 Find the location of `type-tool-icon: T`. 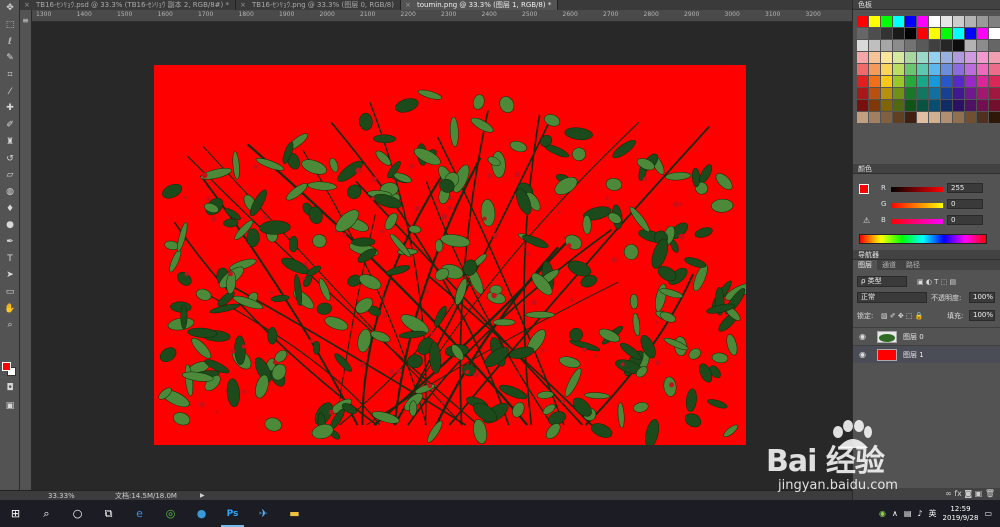

type-tool-icon: T is located at coordinates (10, 258).